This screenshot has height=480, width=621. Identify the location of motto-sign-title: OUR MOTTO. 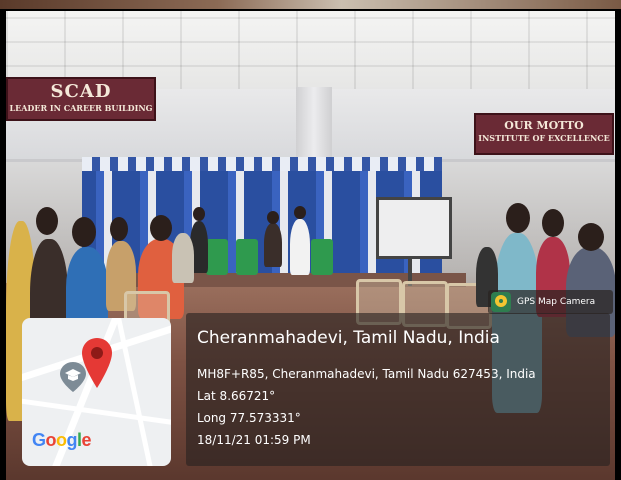
(544, 125).